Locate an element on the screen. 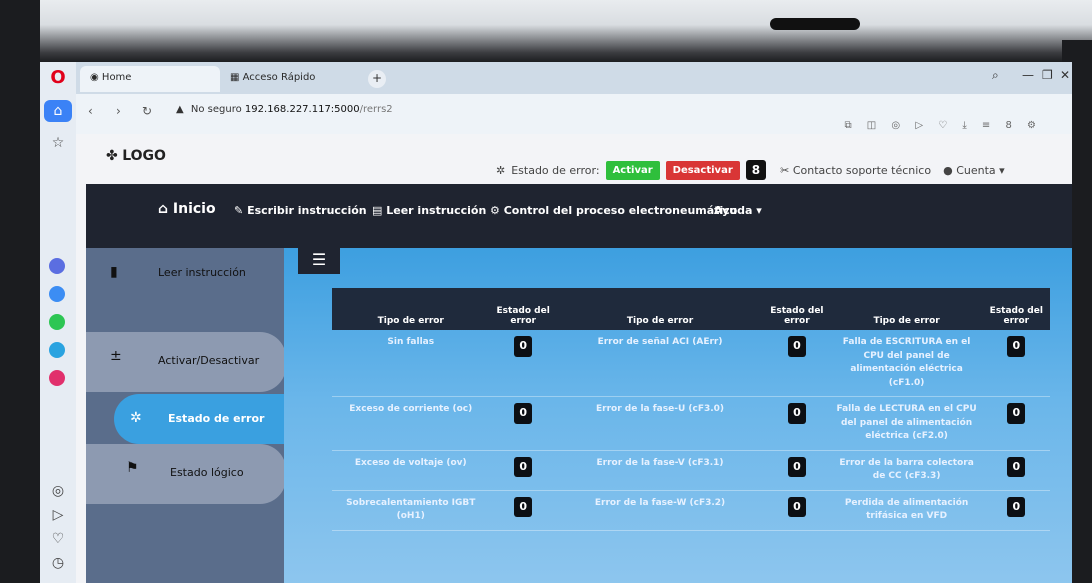 This screenshot has width=1092, height=583. col-header: Estado del error is located at coordinates (523, 309).